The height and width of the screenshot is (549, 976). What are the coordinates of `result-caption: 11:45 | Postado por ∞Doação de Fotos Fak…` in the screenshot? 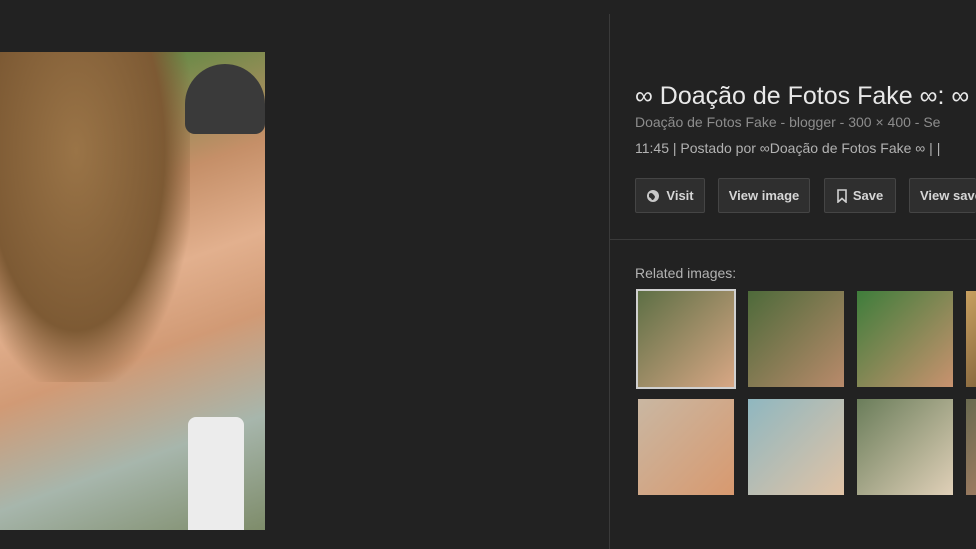 It's located at (788, 148).